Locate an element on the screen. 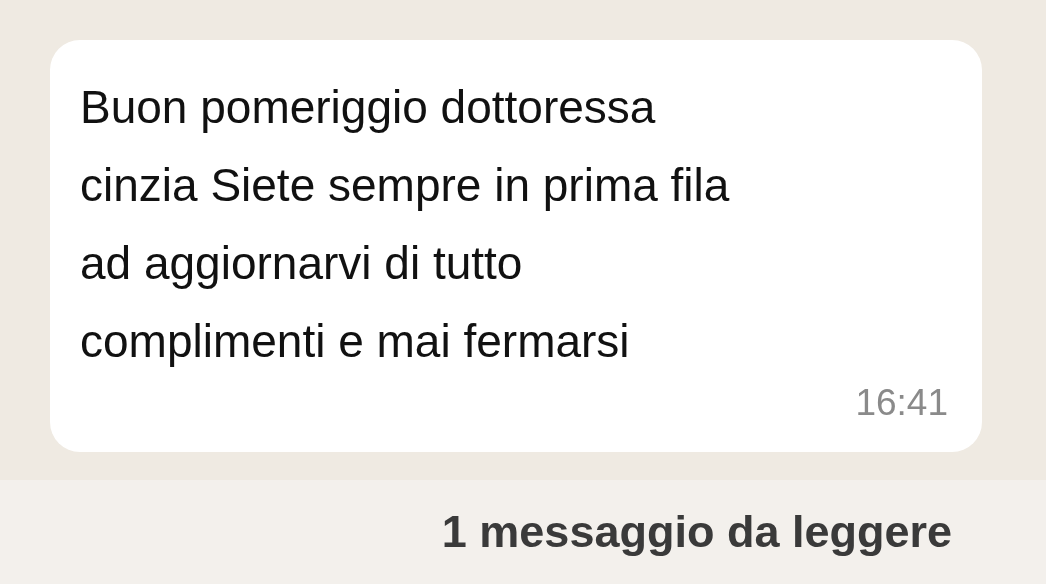 This screenshot has height=584, width=1046. message-time: 16:41 is located at coordinates (901, 403).